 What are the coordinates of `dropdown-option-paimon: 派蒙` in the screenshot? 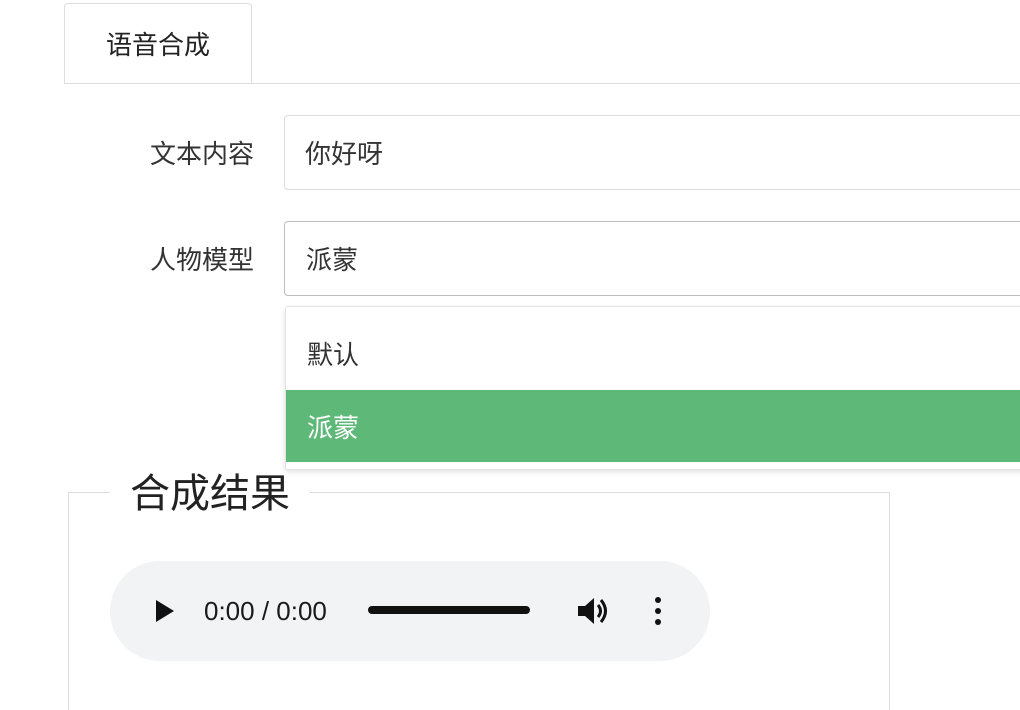 It's located at (653, 426).